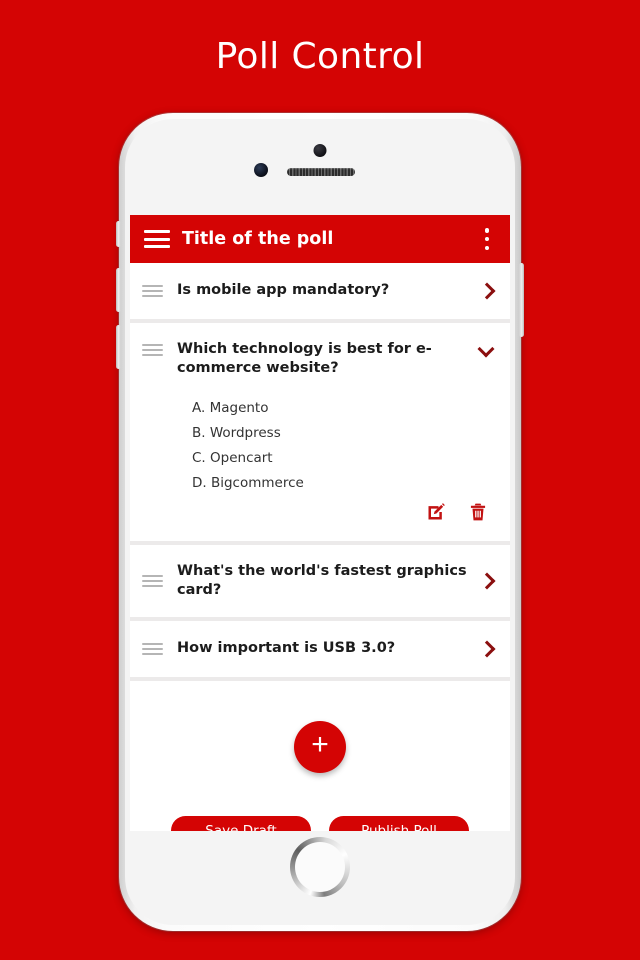 Image resolution: width=640 pixels, height=960 pixels. What do you see at coordinates (283, 290) in the screenshot?
I see `question-text: Is mobile app mandatory?` at bounding box center [283, 290].